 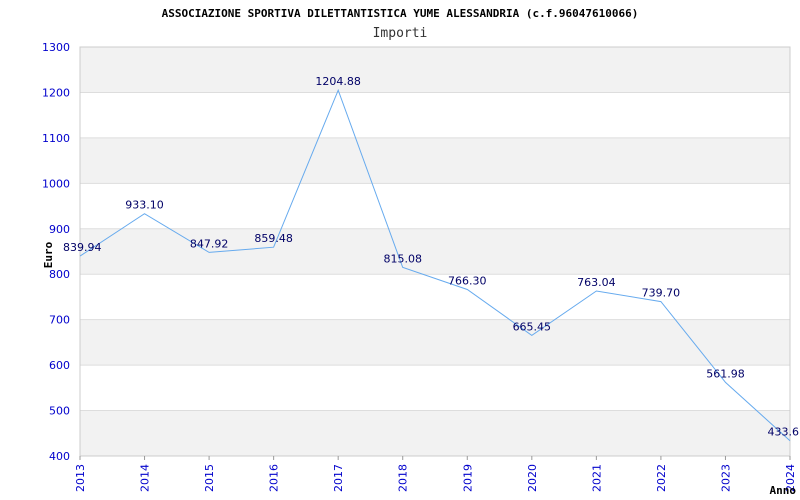 What do you see at coordinates (56, 47) in the screenshot?
I see `y-tick-label: 1300` at bounding box center [56, 47].